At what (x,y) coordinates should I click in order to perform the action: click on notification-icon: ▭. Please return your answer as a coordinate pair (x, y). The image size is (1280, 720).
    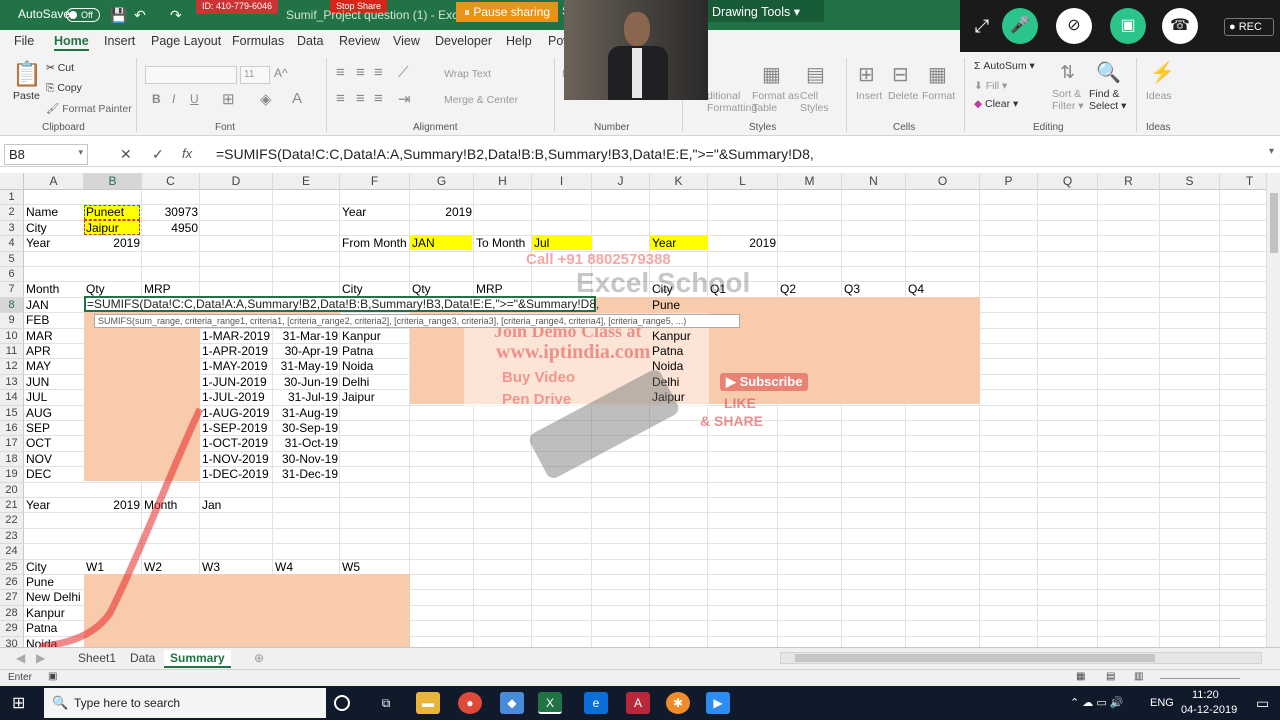
    Looking at the image, I should click on (1262, 703).